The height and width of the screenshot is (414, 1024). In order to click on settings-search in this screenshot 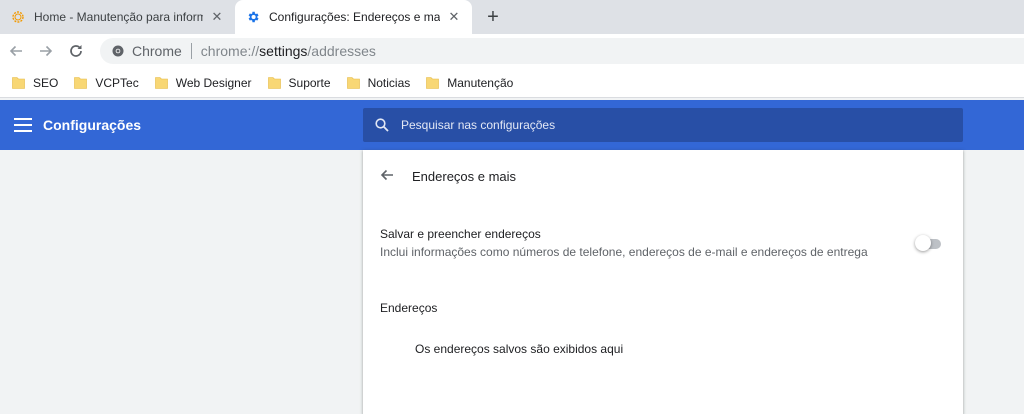, I will do `click(663, 125)`.